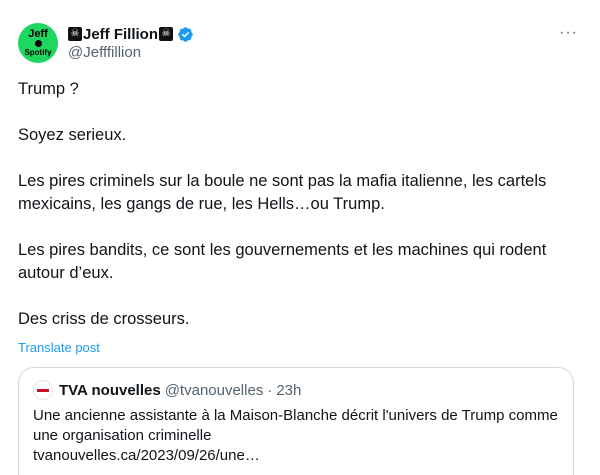  I want to click on avatar-text-top: Jeff, so click(38, 34).